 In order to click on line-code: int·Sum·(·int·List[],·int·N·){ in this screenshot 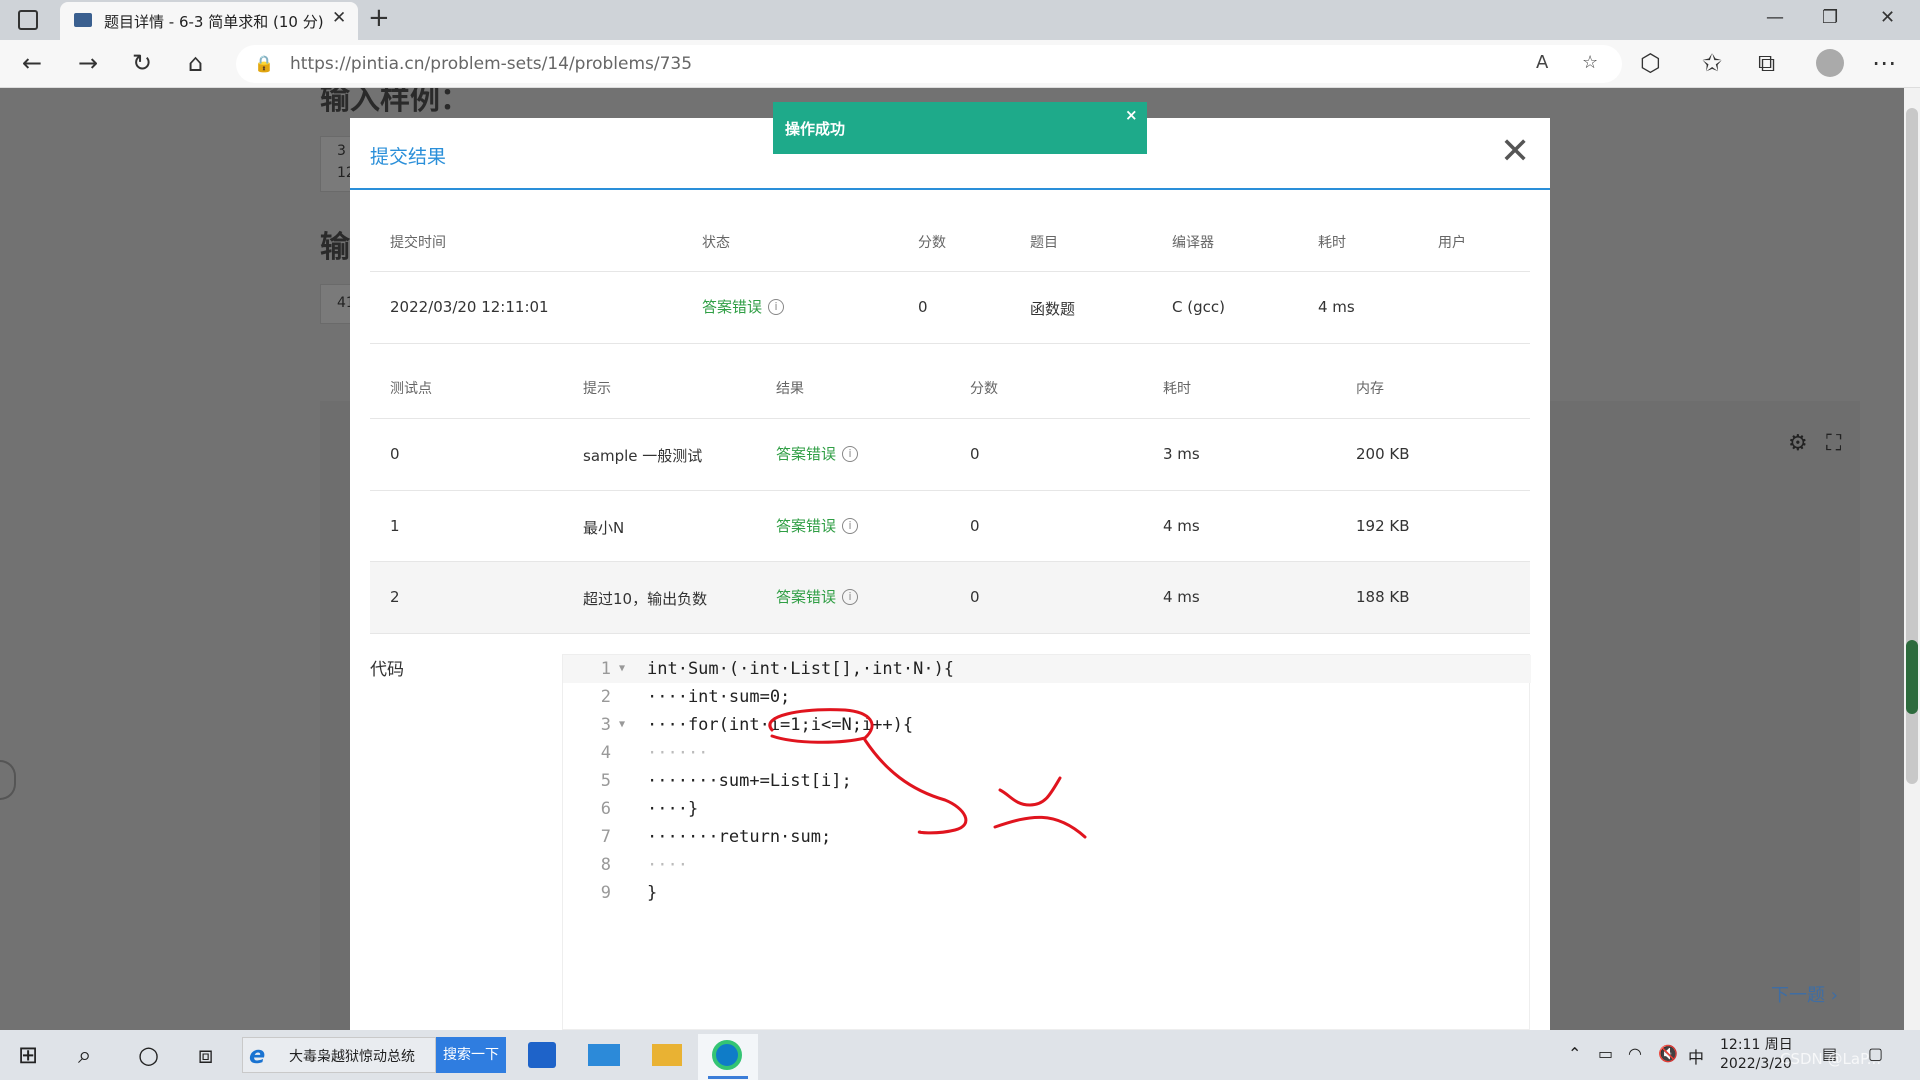, I will do `click(801, 669)`.